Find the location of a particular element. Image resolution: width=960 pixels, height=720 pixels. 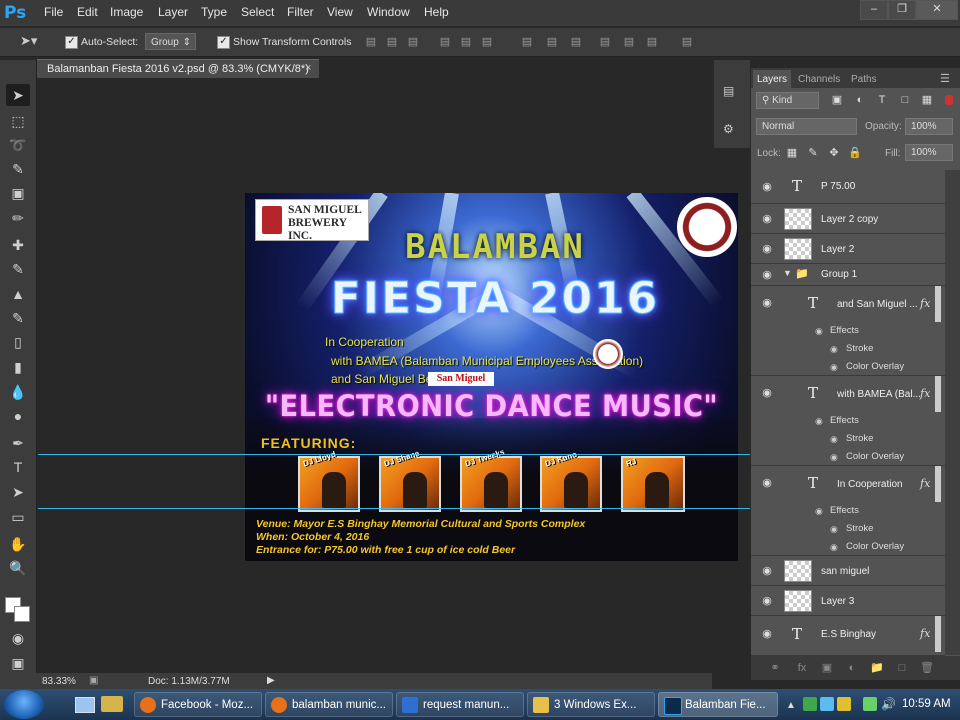

adjustment-layer-icon: ◐ is located at coordinates (852, 668).